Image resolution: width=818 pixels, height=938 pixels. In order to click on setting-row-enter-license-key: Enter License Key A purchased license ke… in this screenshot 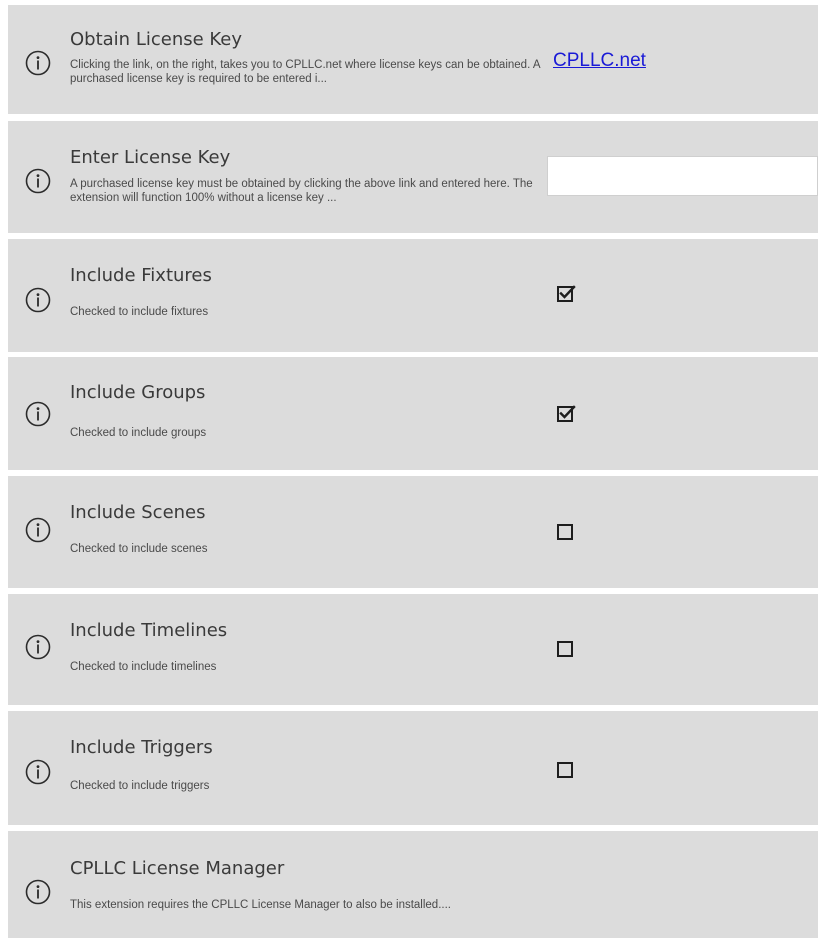, I will do `click(413, 177)`.